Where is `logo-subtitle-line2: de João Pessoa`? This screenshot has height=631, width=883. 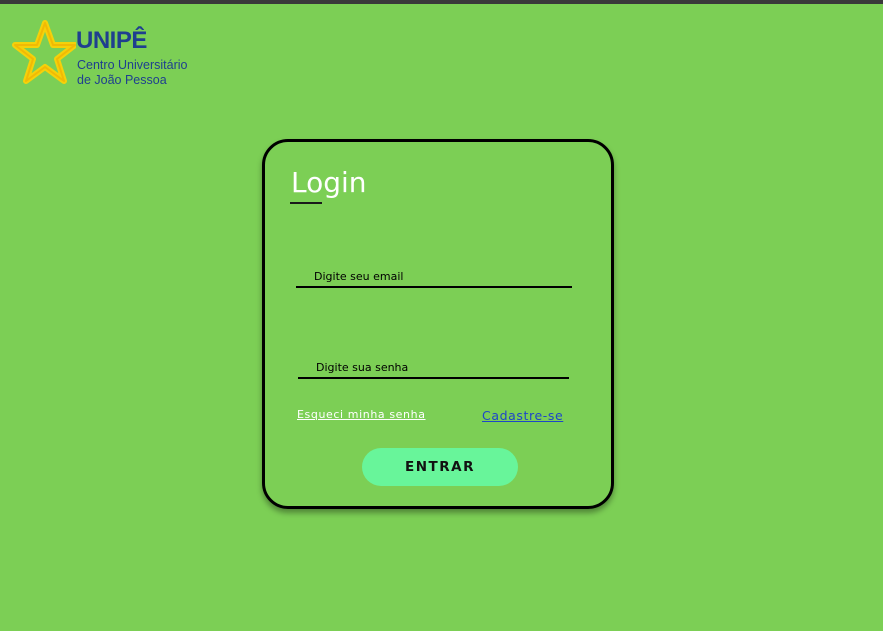
logo-subtitle-line2: de João Pessoa is located at coordinates (122, 80).